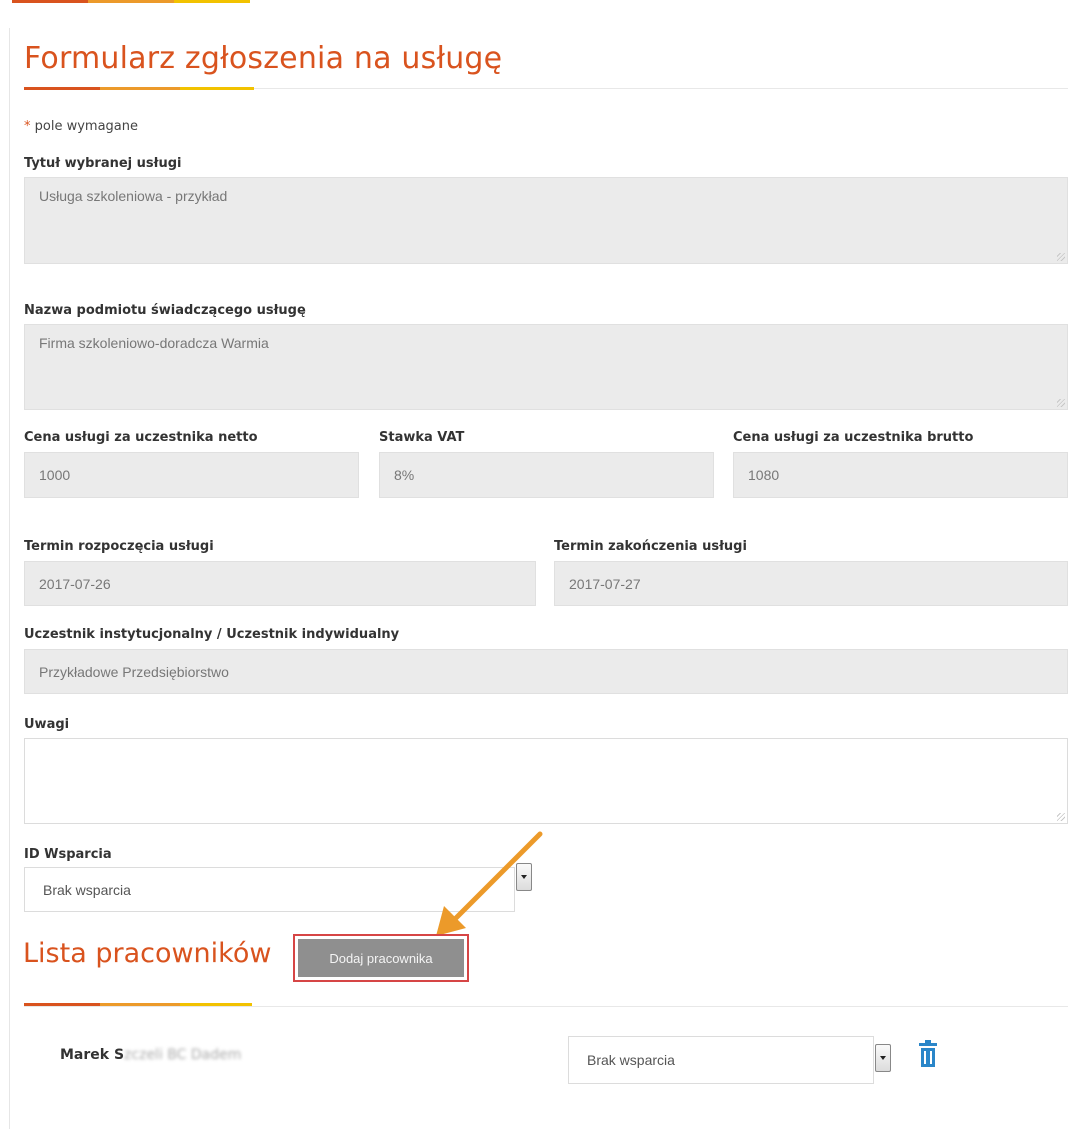 The image size is (1068, 1129). What do you see at coordinates (489, 883) in the screenshot?
I see `annotation-arrow-icon` at bounding box center [489, 883].